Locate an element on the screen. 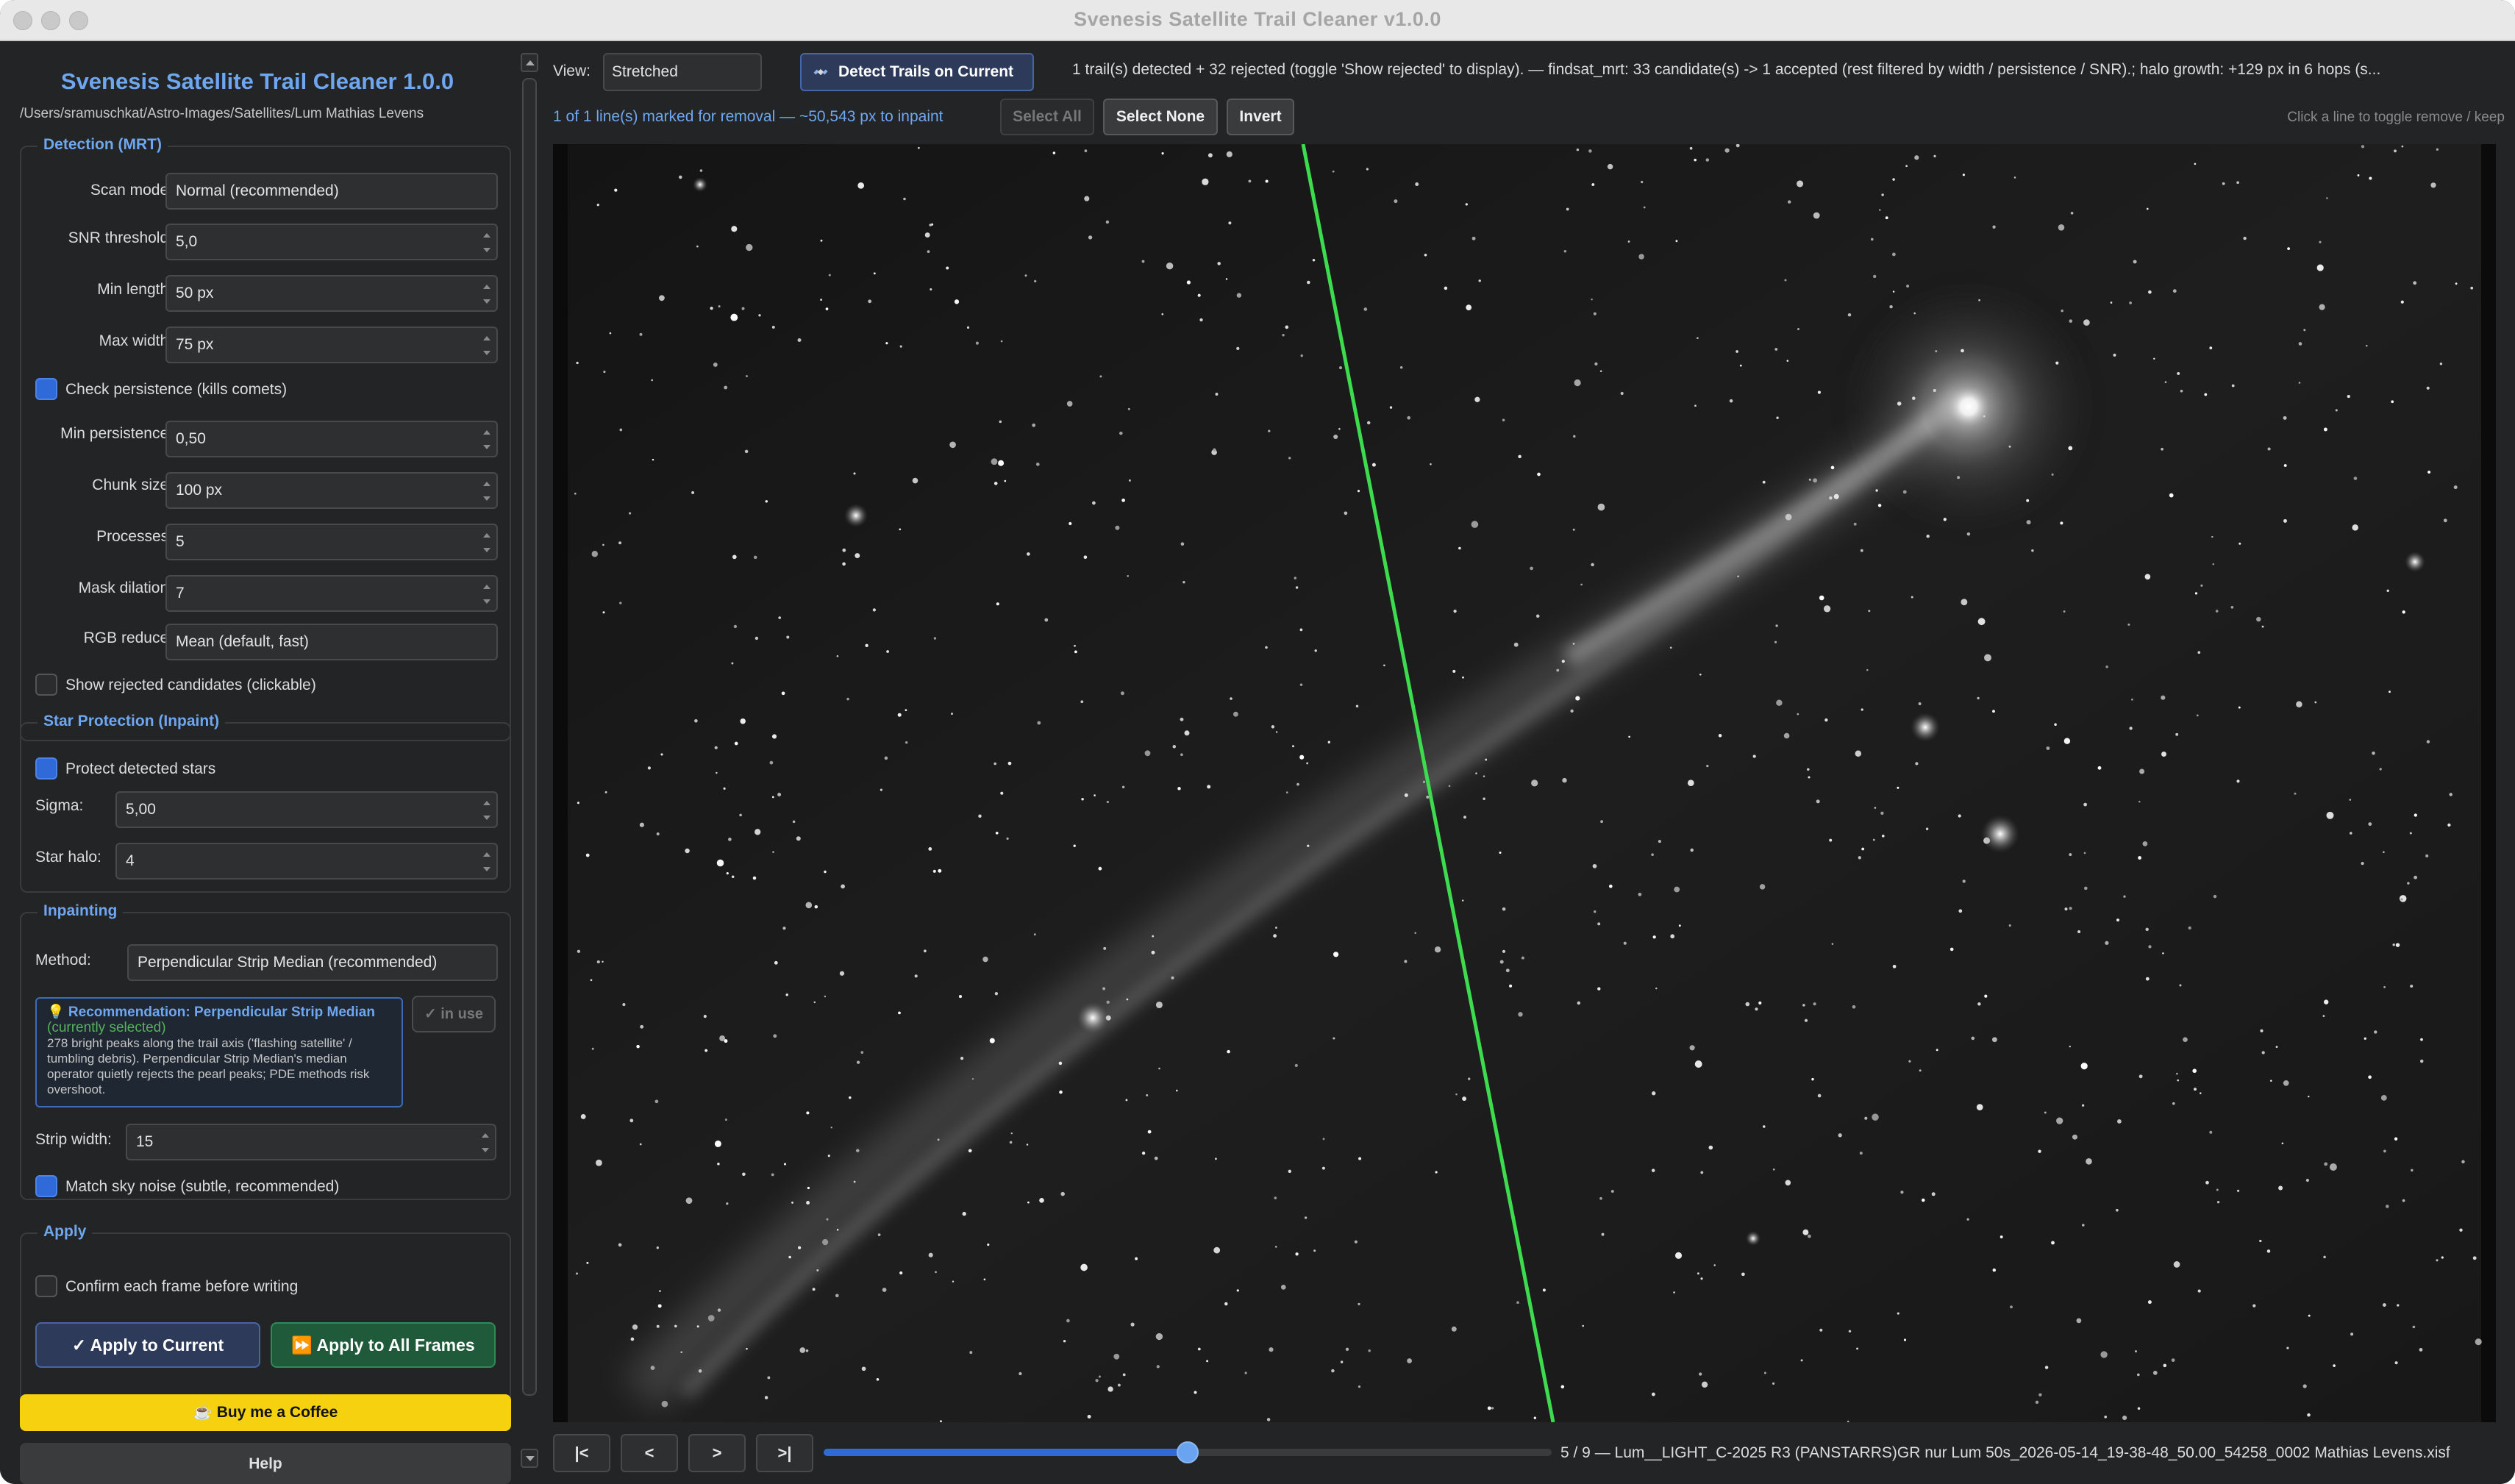  max-width-spinbox: 75 px is located at coordinates (331, 345).